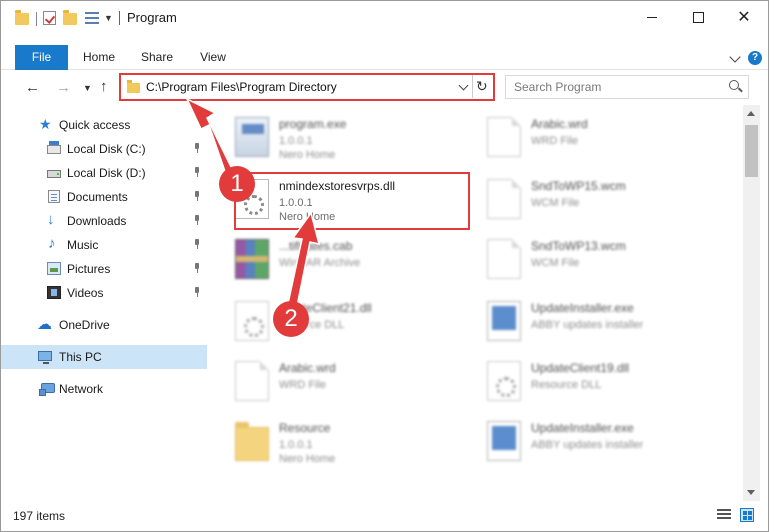  Describe the element at coordinates (613, 87) in the screenshot. I see `search-input` at that location.